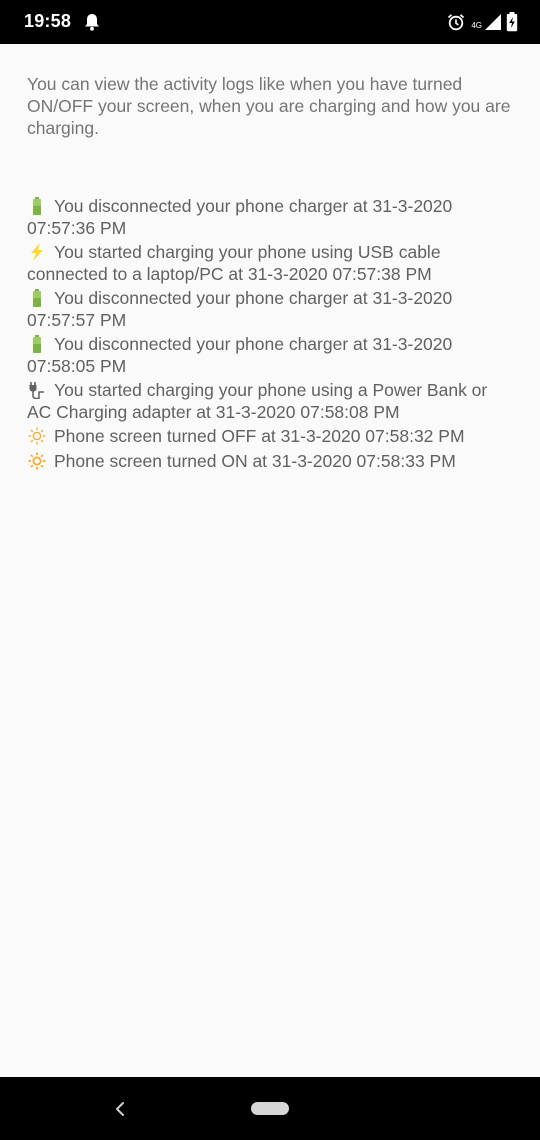  I want to click on sun-off-icon, so click(37, 436).